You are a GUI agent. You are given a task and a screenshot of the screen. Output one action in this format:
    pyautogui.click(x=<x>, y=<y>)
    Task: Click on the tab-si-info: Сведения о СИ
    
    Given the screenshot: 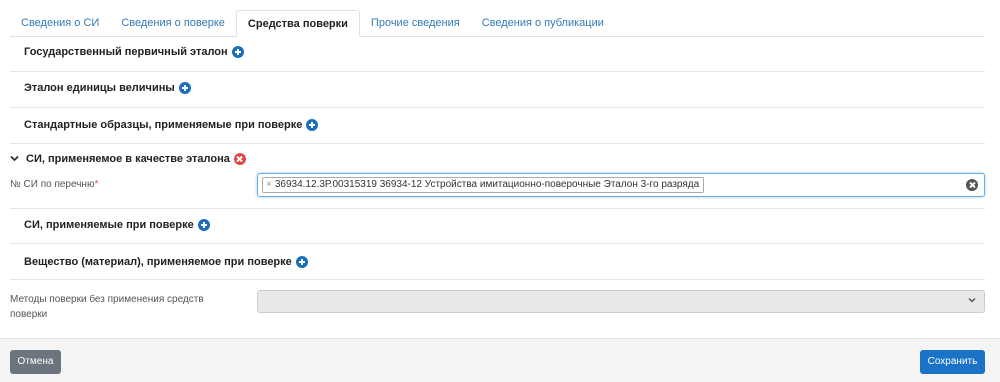 What is the action you would take?
    pyautogui.click(x=60, y=23)
    